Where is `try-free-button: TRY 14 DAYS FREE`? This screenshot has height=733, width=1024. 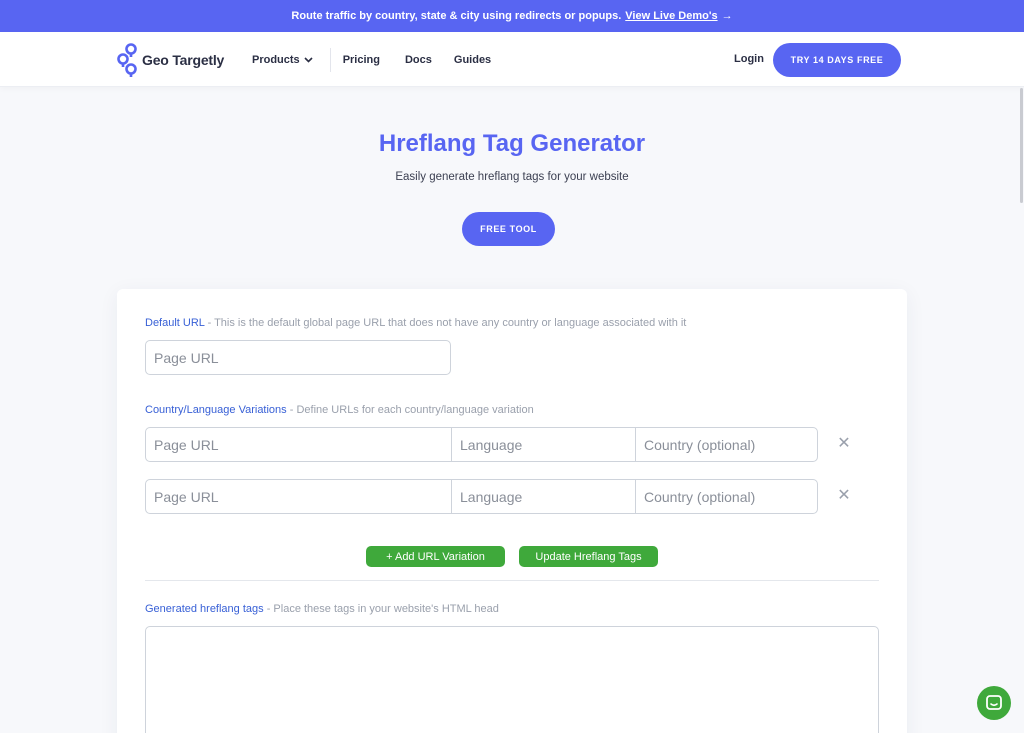 try-free-button: TRY 14 DAYS FREE is located at coordinates (837, 60).